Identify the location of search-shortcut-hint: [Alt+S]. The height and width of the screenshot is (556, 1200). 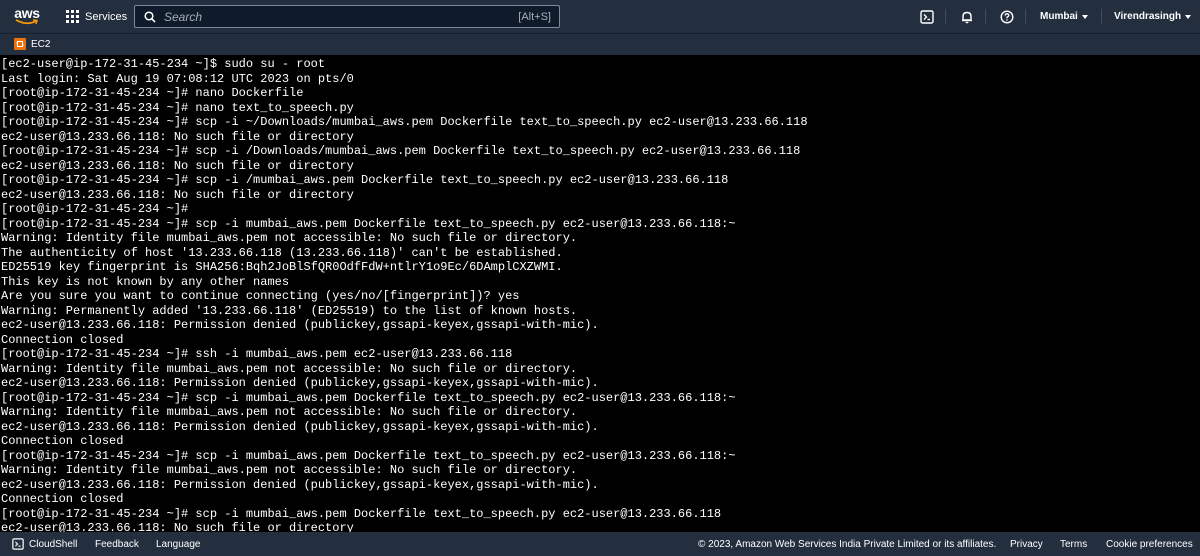
(534, 16).